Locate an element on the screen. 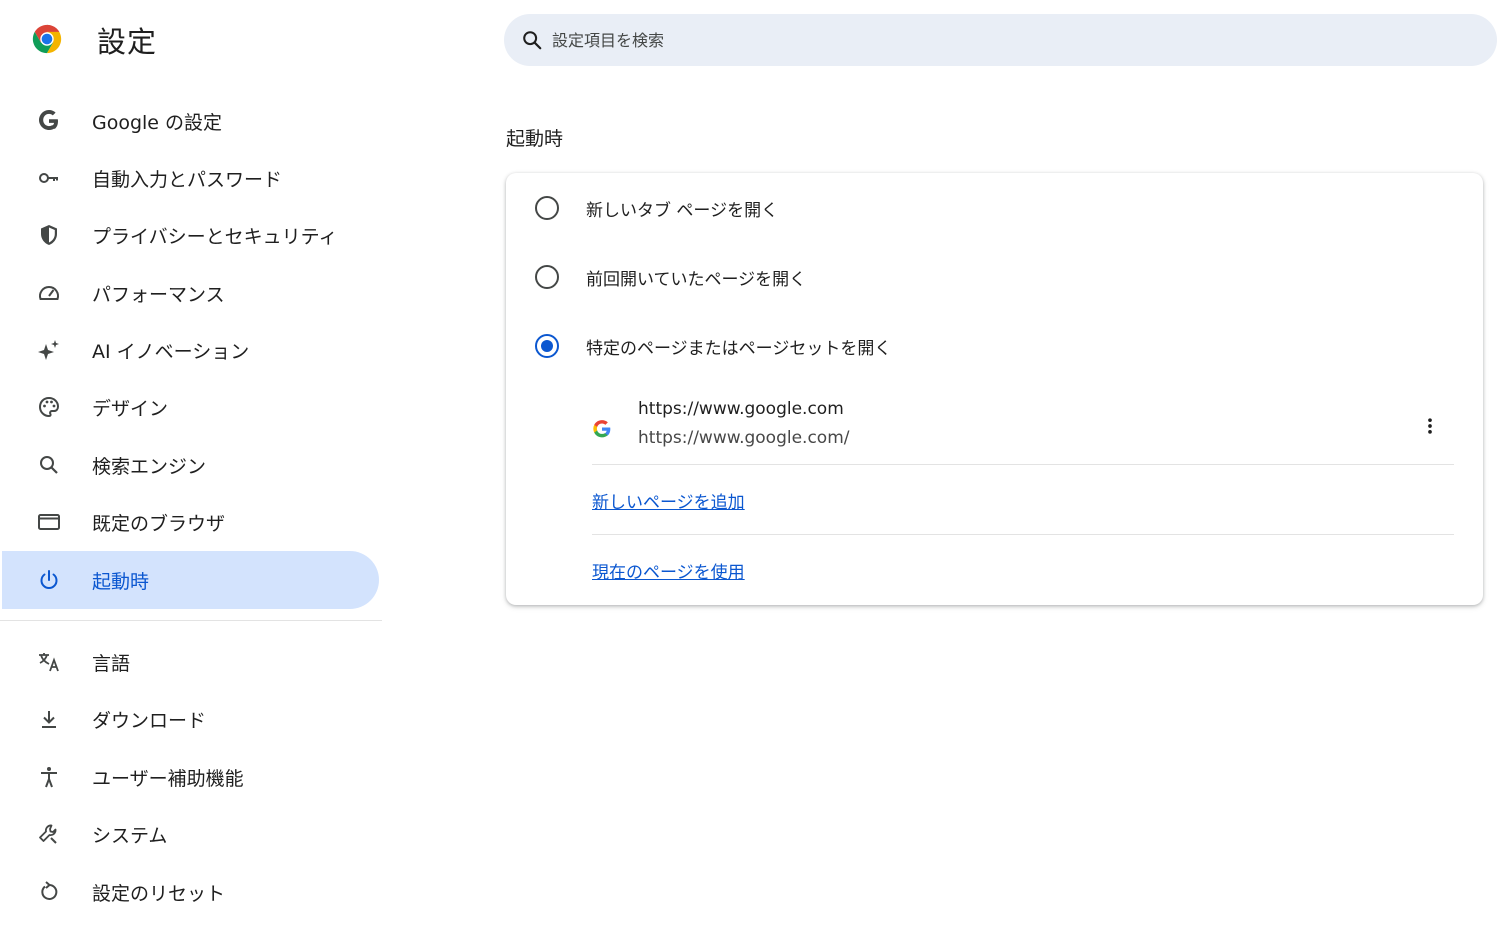 The height and width of the screenshot is (925, 1500). sidebar-item-label: プライバシーとセキュリティ is located at coordinates (215, 236).